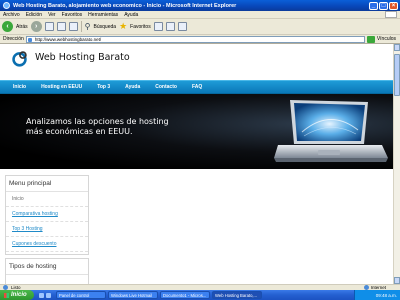  I want to click on menu-archivo: Archivo, so click(11, 15).